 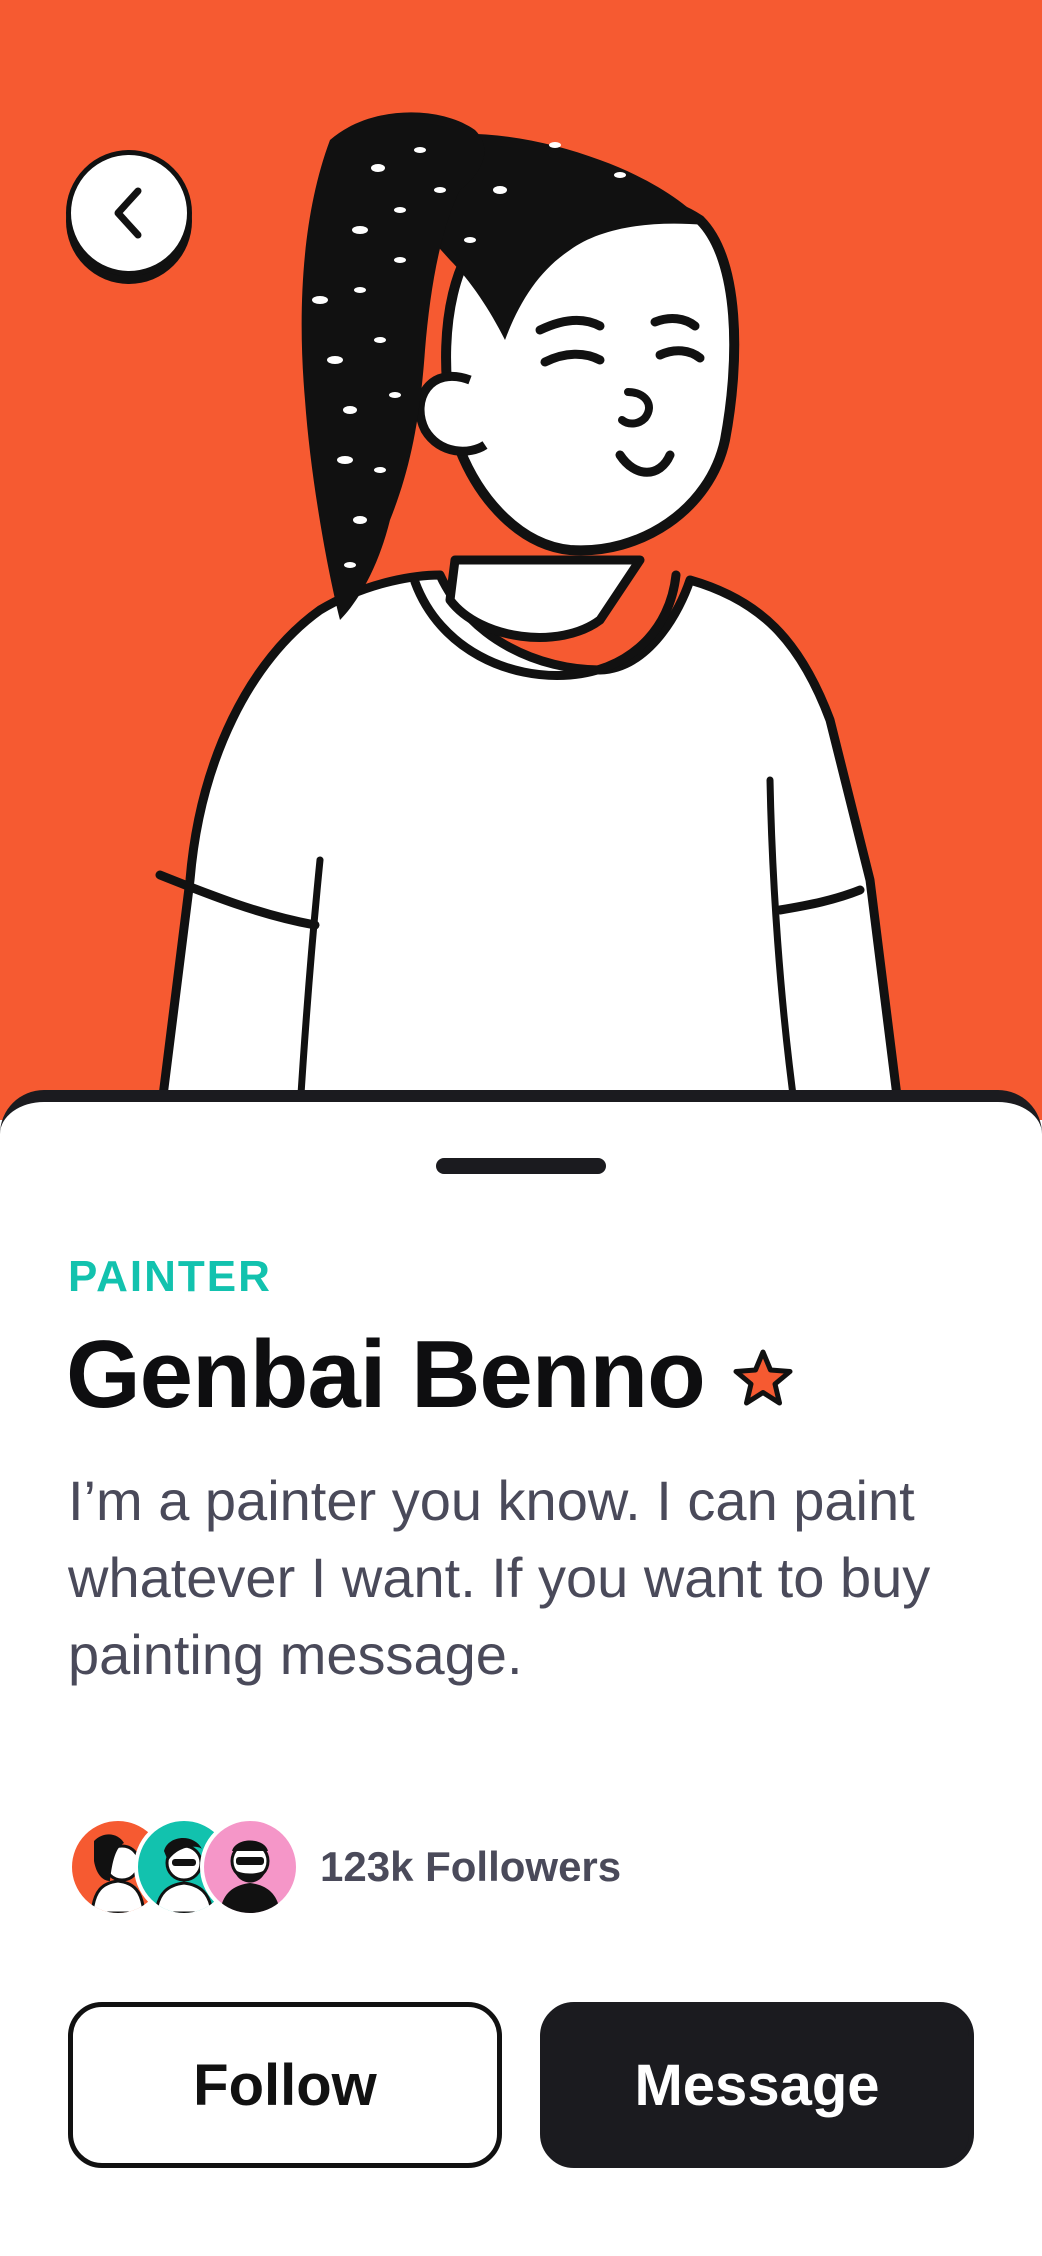 What do you see at coordinates (170, 1276) in the screenshot?
I see `profile-role: PAINTER` at bounding box center [170, 1276].